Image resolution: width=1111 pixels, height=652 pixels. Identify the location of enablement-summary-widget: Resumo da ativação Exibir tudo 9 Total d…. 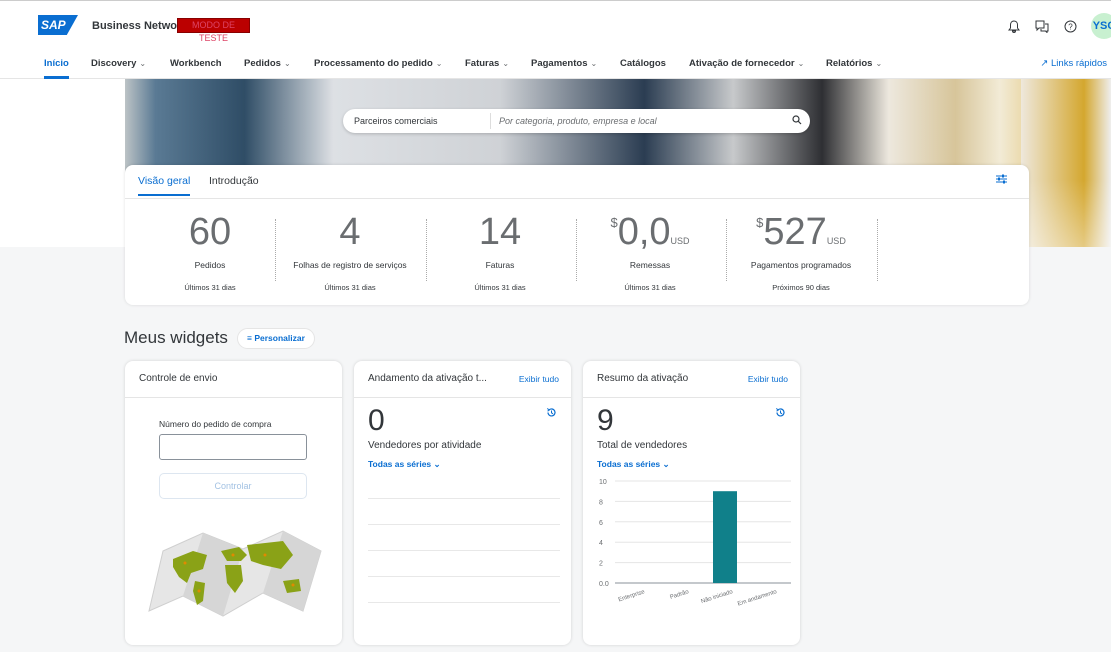
(691, 503).